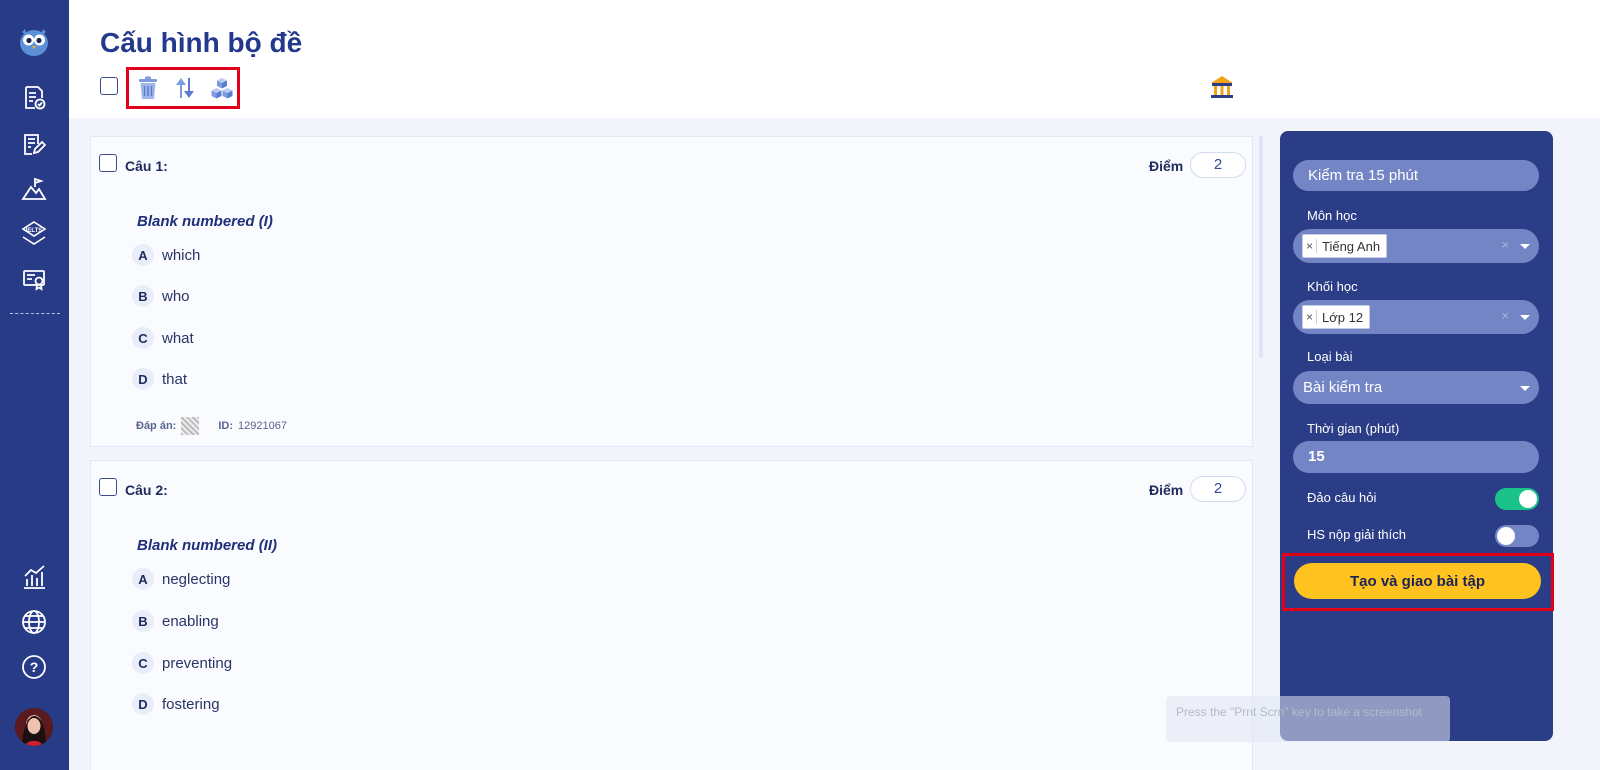  I want to click on question-label: Câu 2:, so click(146, 490).